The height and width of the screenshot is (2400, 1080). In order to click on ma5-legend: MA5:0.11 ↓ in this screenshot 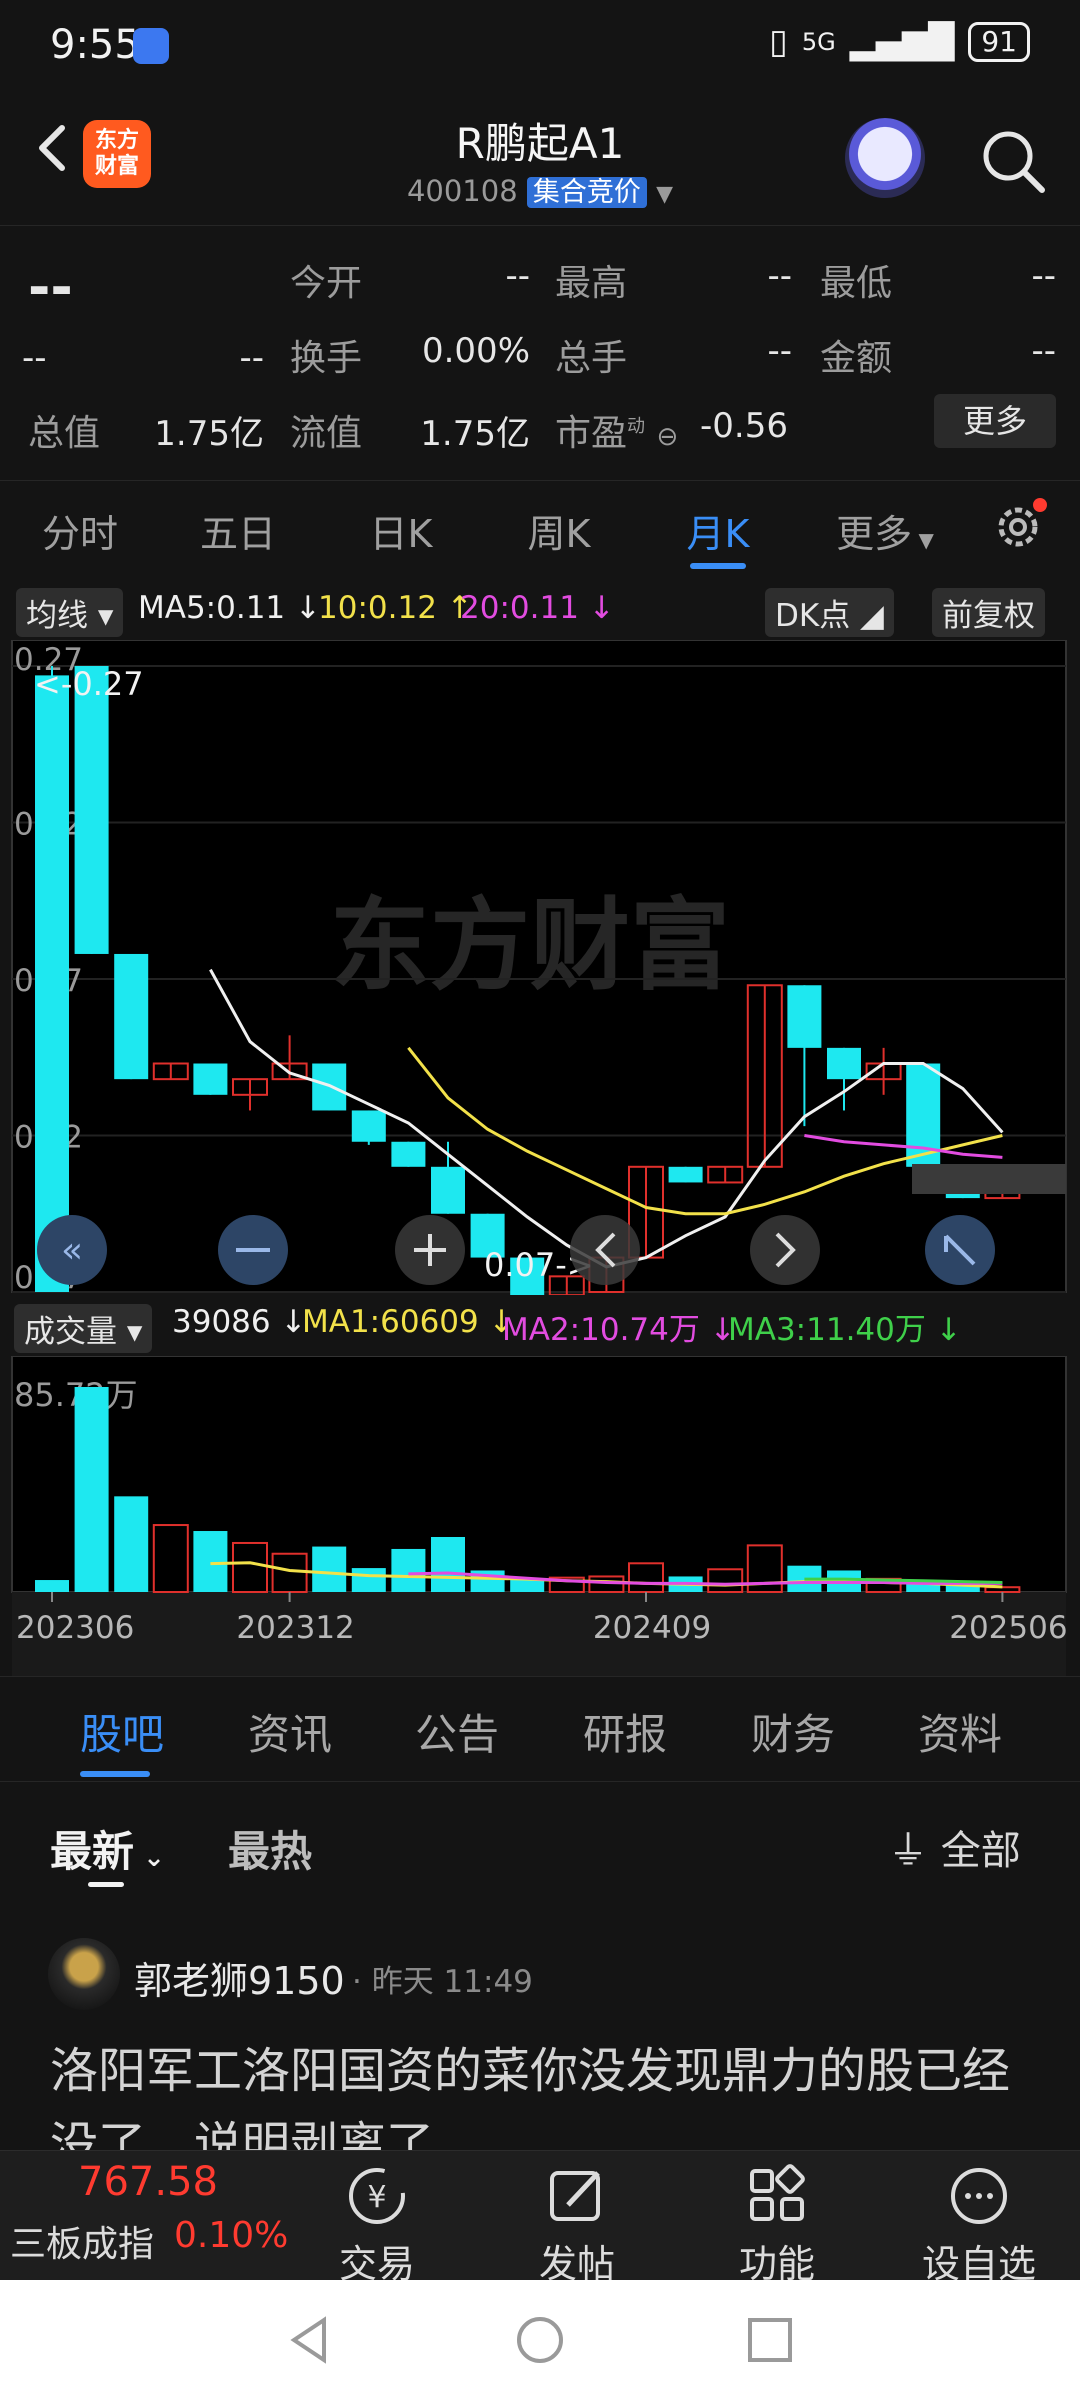, I will do `click(229, 608)`.